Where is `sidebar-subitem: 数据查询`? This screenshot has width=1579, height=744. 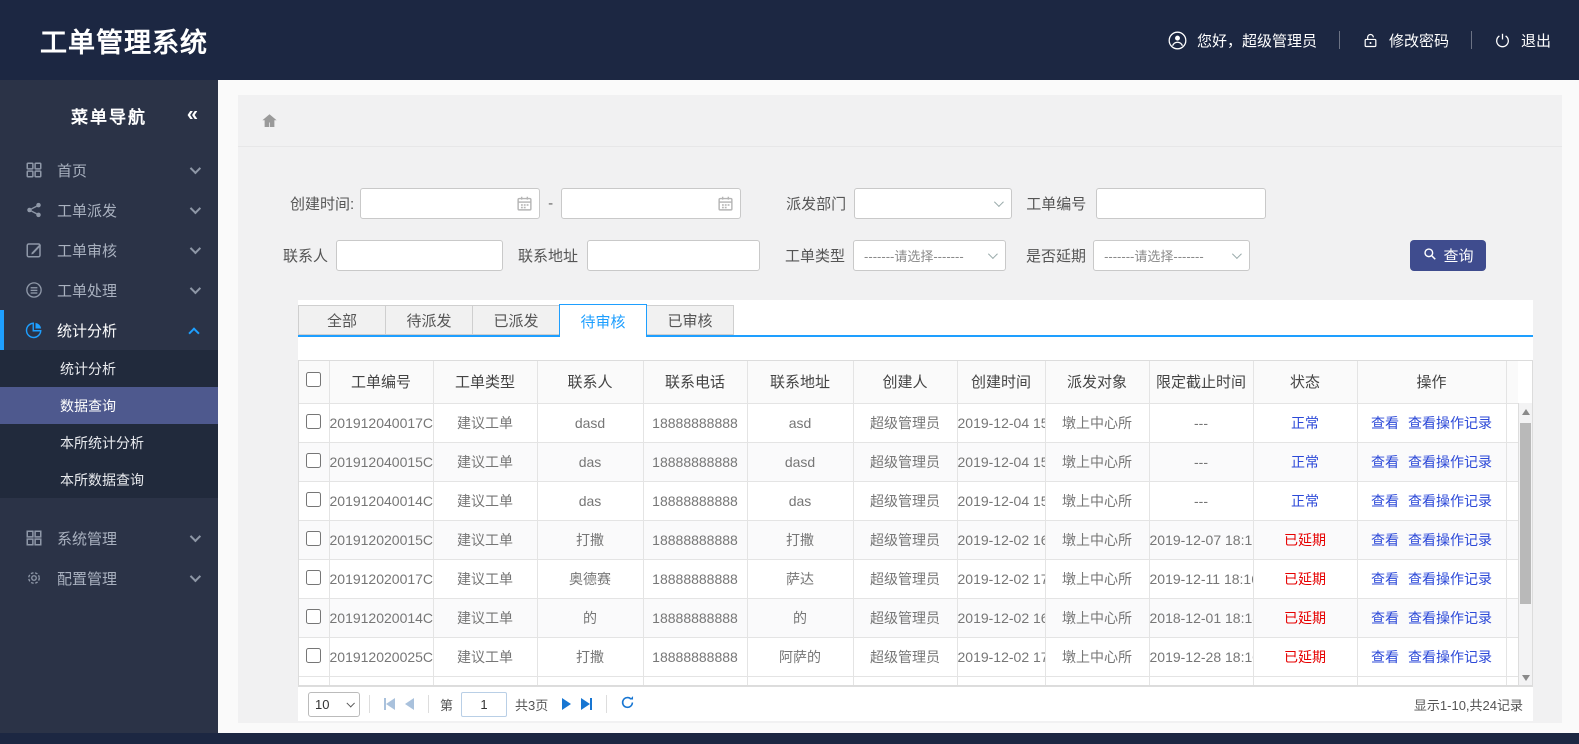
sidebar-subitem: 数据查询 is located at coordinates (109, 405).